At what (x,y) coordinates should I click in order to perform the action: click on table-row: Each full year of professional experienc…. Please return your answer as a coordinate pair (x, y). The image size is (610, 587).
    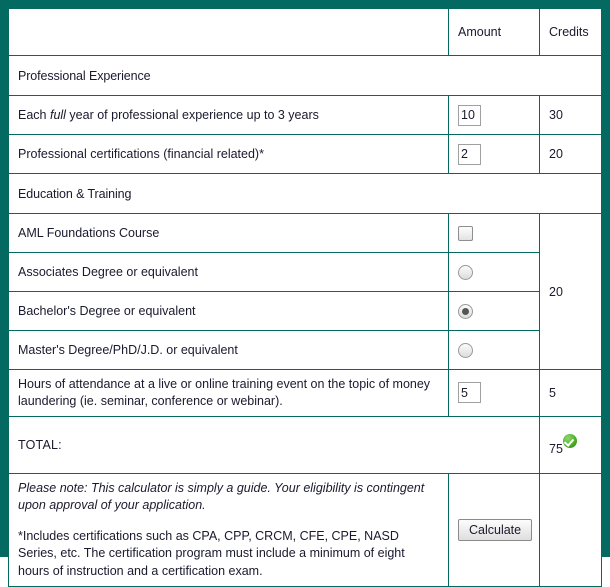
    Looking at the image, I should click on (305, 115).